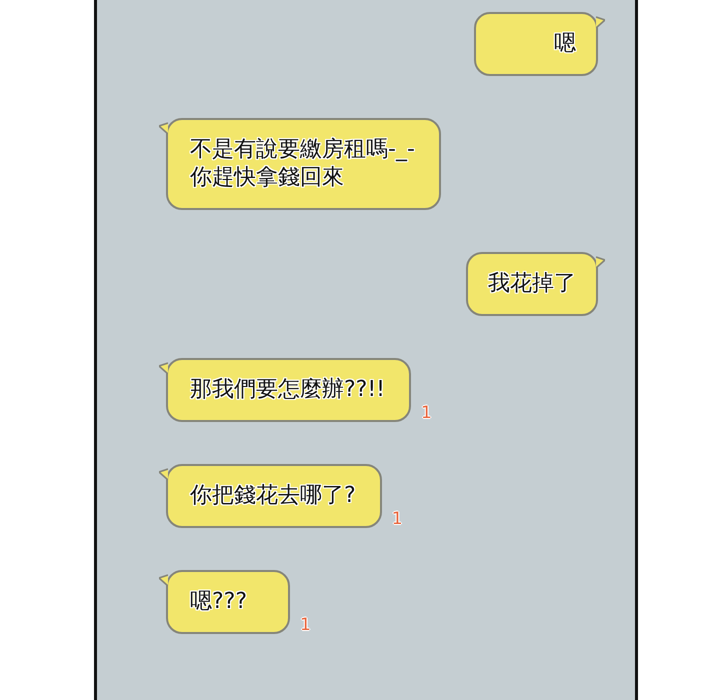  What do you see at coordinates (287, 390) in the screenshot?
I see `message-text: 那我們要怎麼辦??!!` at bounding box center [287, 390].